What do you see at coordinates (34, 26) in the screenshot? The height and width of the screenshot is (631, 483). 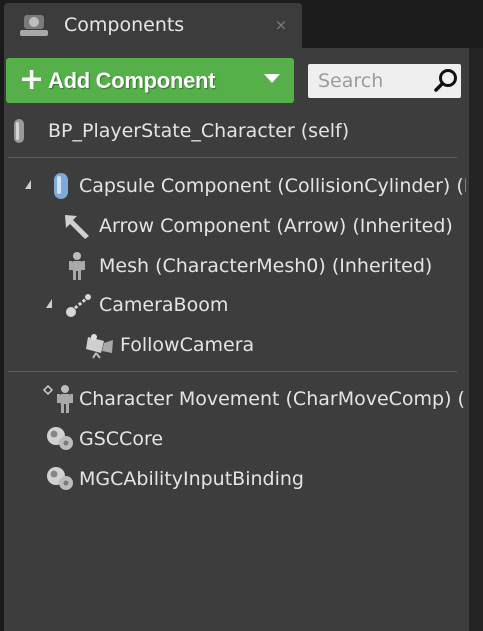 I see `components-icon` at bounding box center [34, 26].